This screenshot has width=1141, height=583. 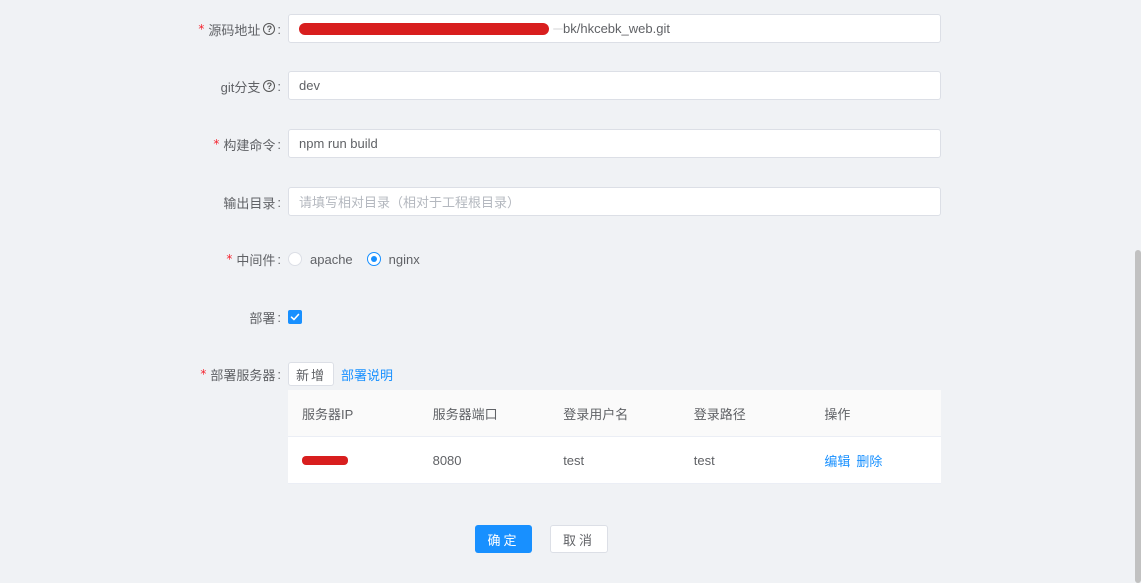 What do you see at coordinates (614, 143) in the screenshot?
I see `build-cmd-input: npm run build` at bounding box center [614, 143].